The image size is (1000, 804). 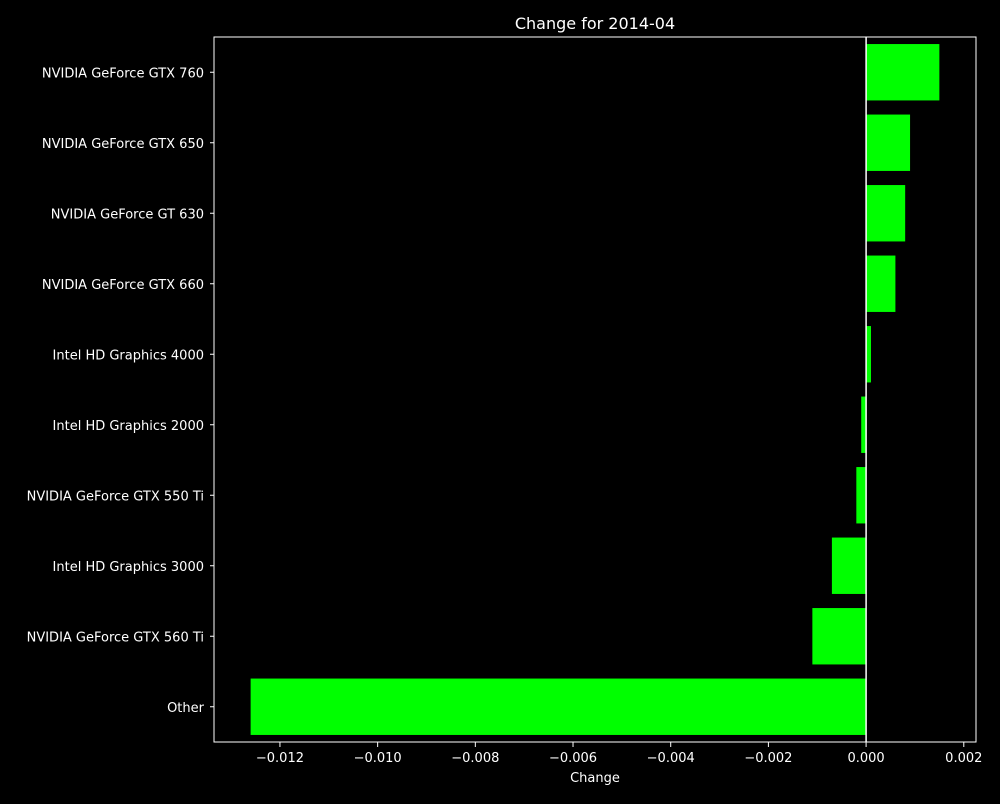 What do you see at coordinates (865, 758) in the screenshot?
I see `x-tick-label: 0.000` at bounding box center [865, 758].